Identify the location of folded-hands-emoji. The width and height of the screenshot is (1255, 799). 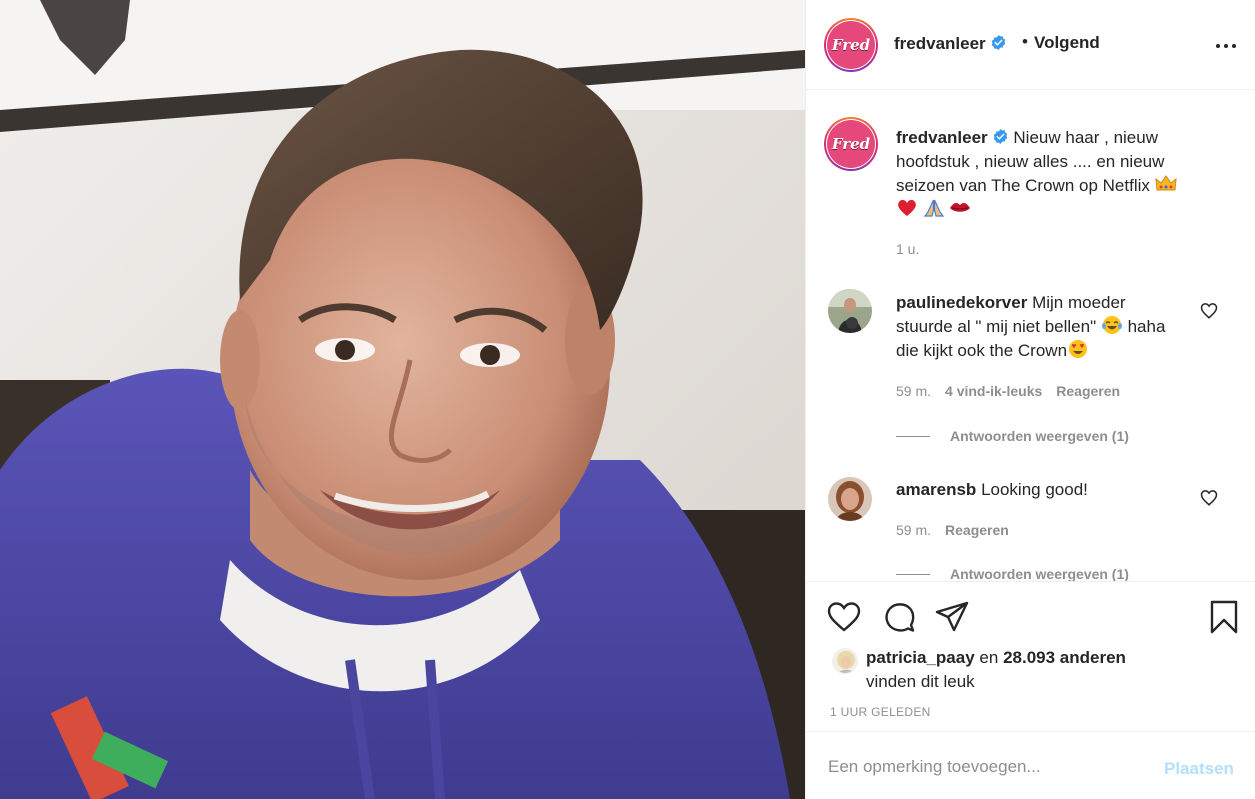
(933, 208).